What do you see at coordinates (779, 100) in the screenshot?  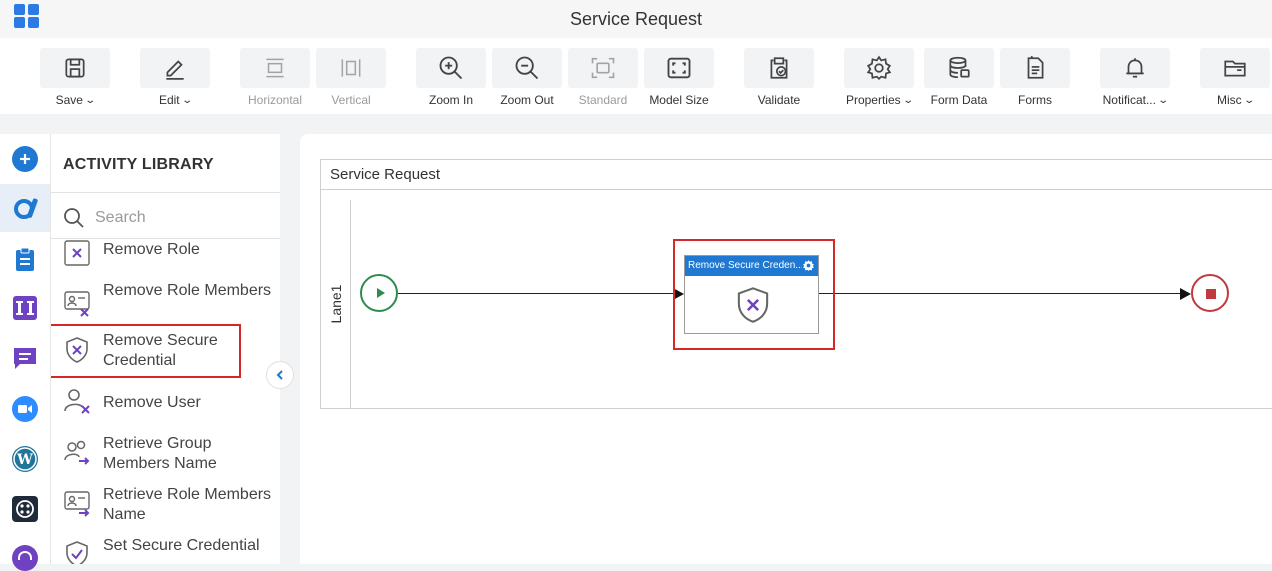 I see `validate-label: Validate` at bounding box center [779, 100].